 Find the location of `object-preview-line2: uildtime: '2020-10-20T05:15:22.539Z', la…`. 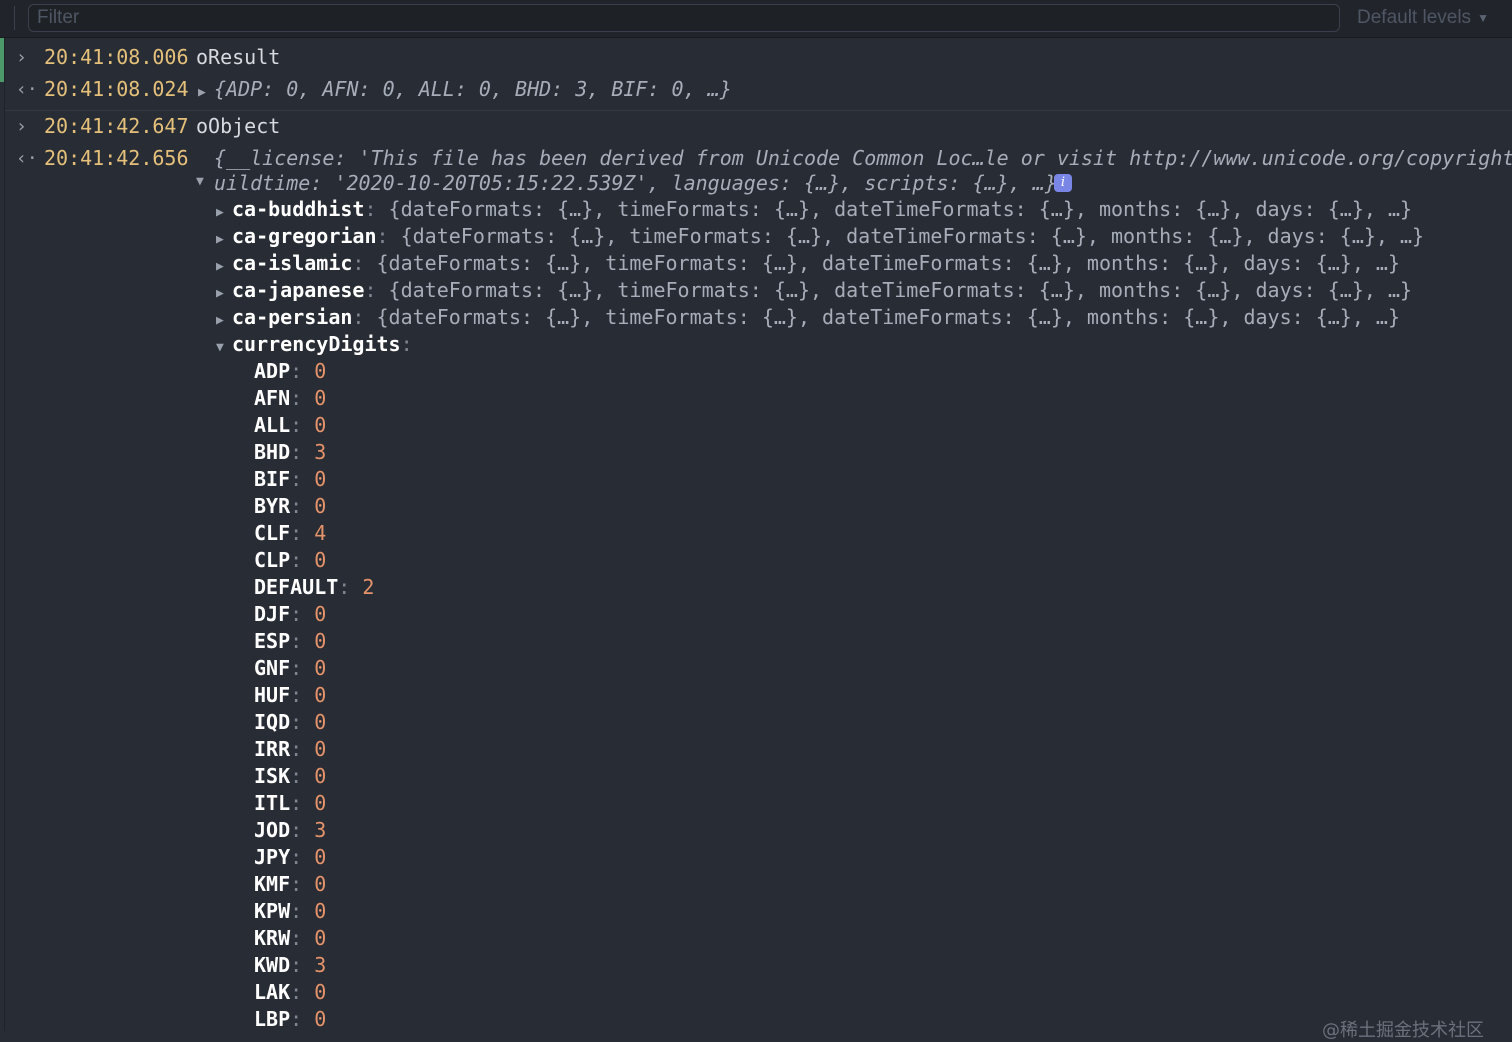

object-preview-line2: uildtime: '2020-10-20T05:15:22.539Z', la… is located at coordinates (635, 183).